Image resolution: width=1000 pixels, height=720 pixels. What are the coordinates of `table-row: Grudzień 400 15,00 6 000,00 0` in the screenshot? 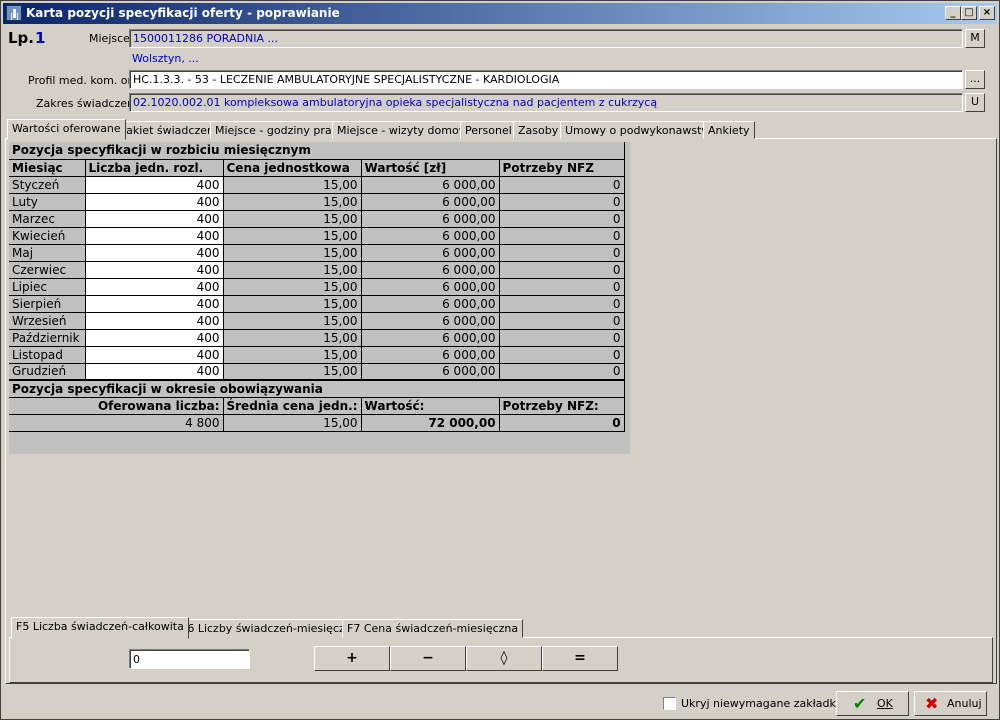 It's located at (317, 372).